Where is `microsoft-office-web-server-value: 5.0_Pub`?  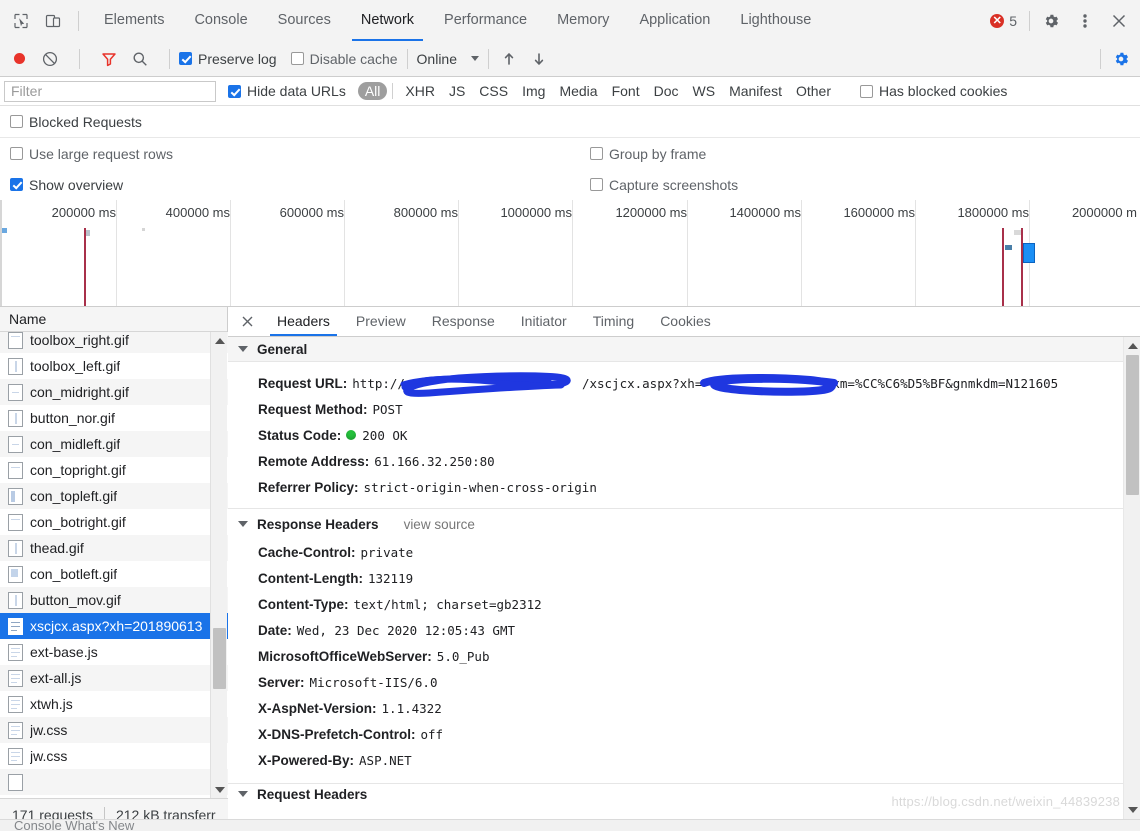 microsoft-office-web-server-value: 5.0_Pub is located at coordinates (463, 656).